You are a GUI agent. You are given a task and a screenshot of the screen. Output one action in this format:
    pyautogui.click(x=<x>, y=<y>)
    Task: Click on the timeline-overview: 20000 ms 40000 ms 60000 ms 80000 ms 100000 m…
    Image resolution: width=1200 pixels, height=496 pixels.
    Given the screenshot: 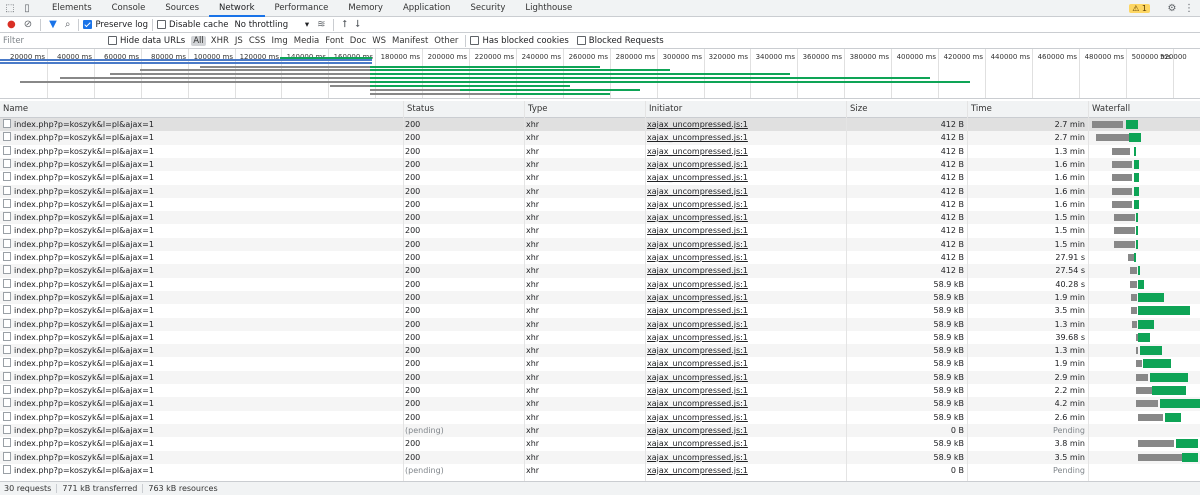 What is the action you would take?
    pyautogui.click(x=600, y=74)
    